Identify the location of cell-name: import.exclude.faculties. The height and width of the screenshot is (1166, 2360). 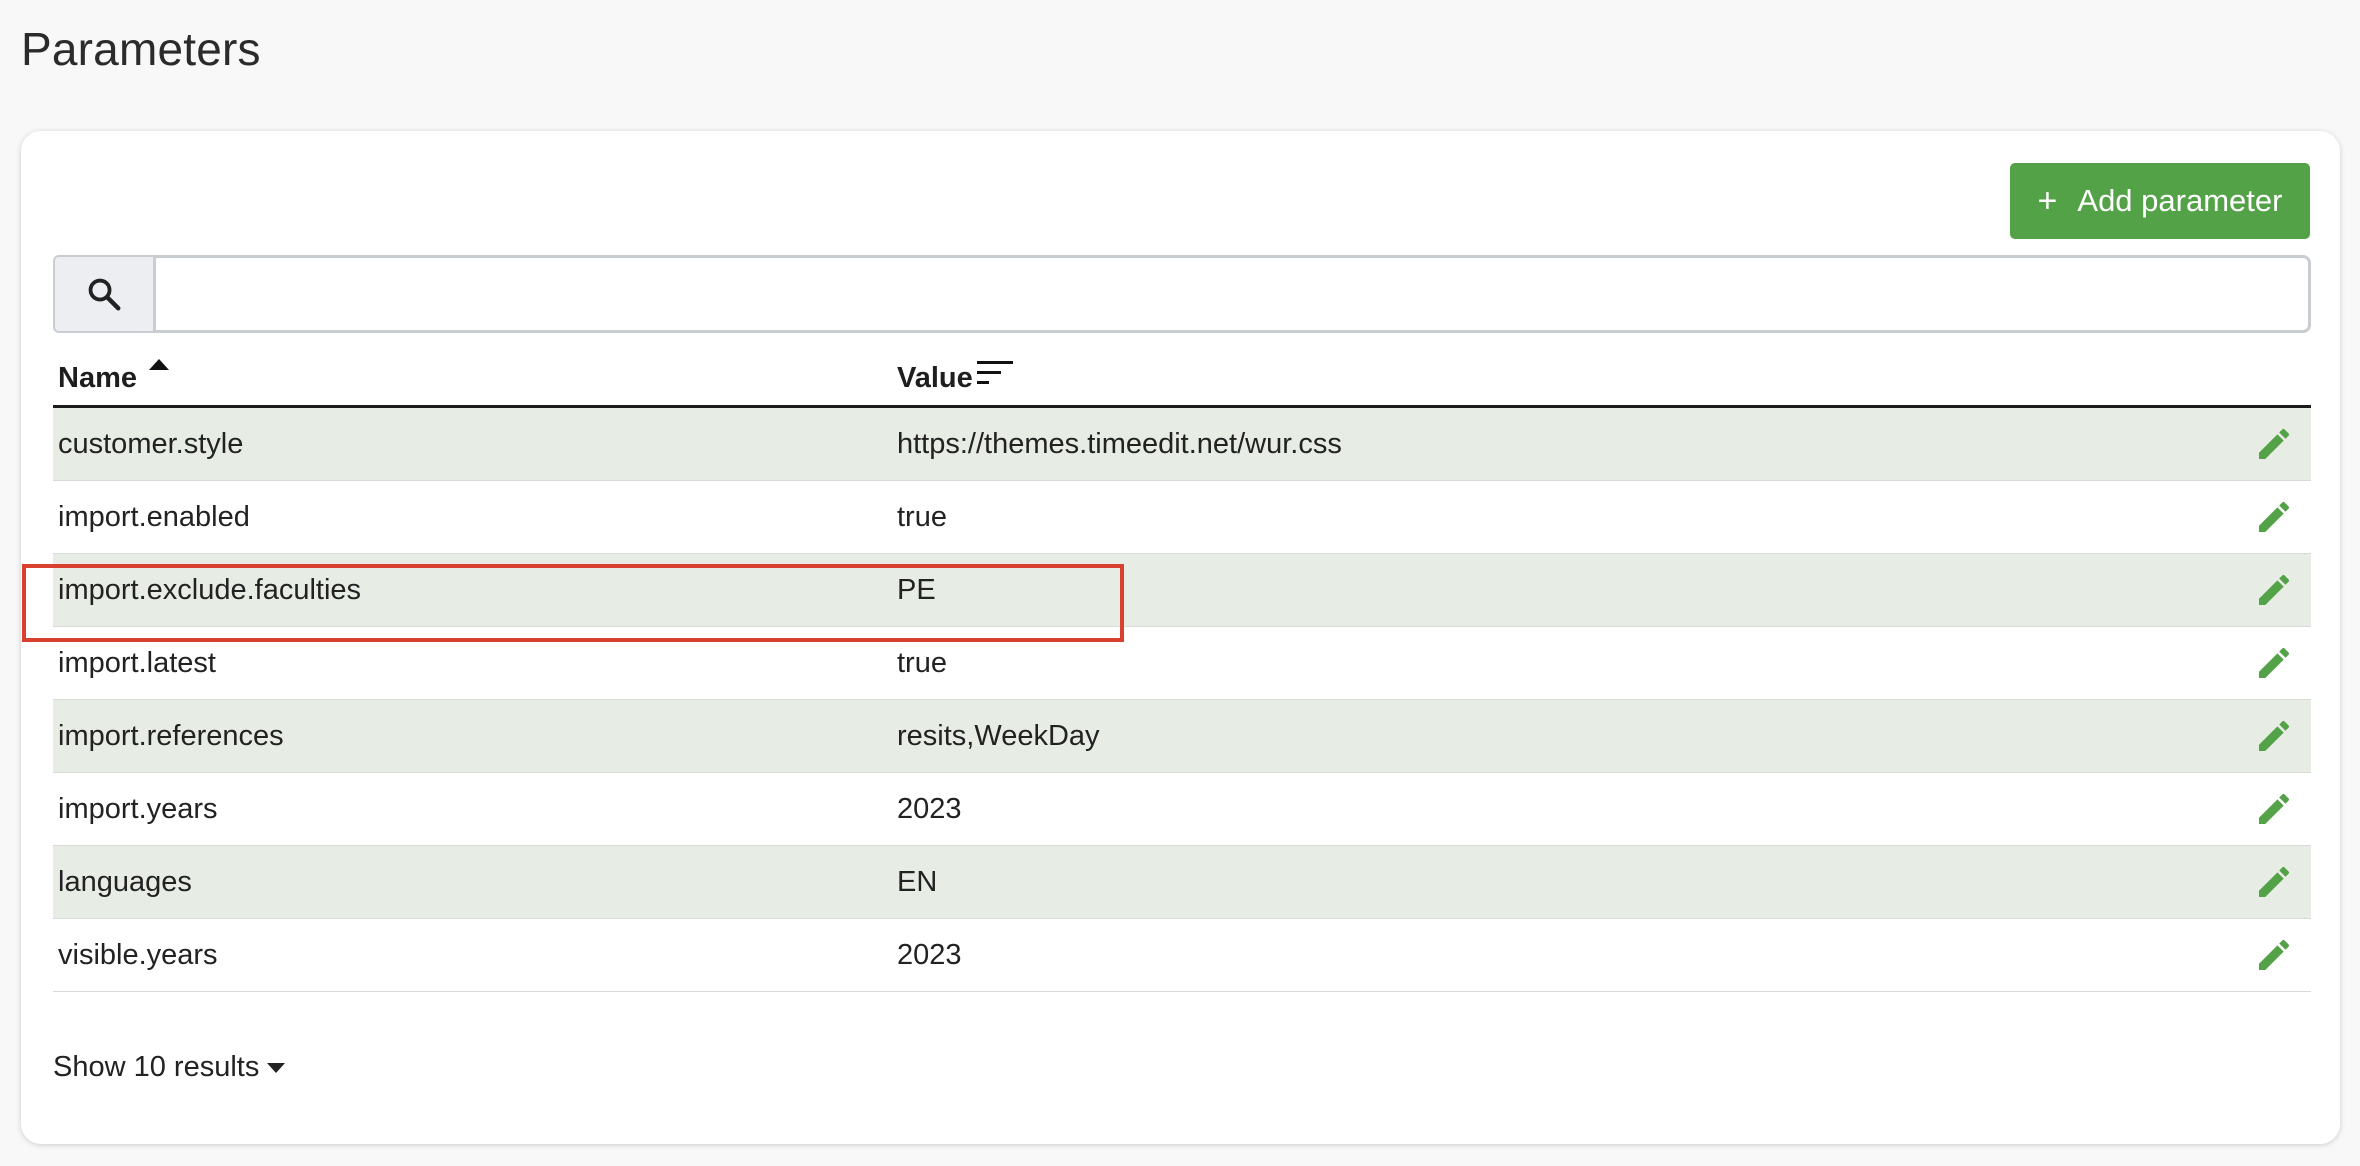
(210, 589).